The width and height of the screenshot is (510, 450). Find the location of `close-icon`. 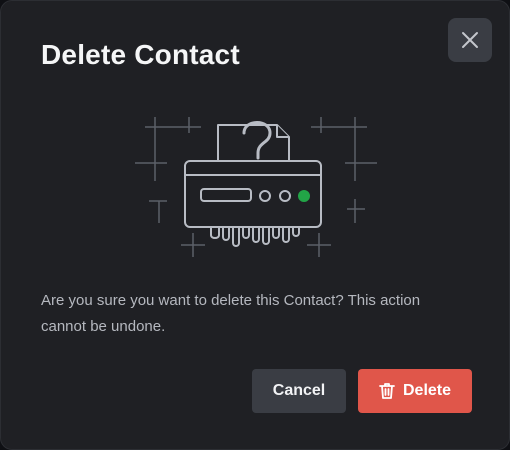

close-icon is located at coordinates (470, 40).